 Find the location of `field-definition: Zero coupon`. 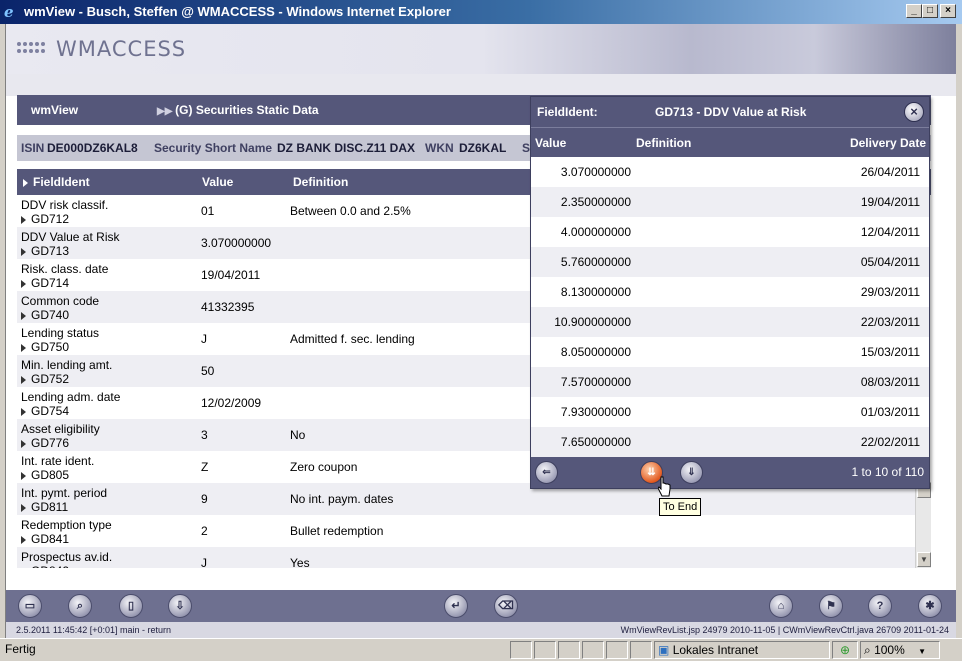

field-definition: Zero coupon is located at coordinates (324, 467).